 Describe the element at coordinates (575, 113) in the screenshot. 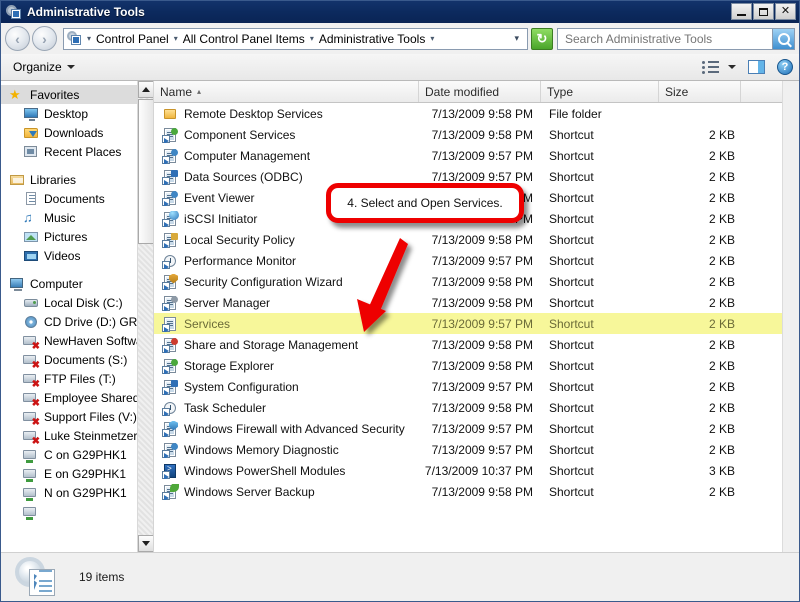

I see `file-type: File folder` at that location.